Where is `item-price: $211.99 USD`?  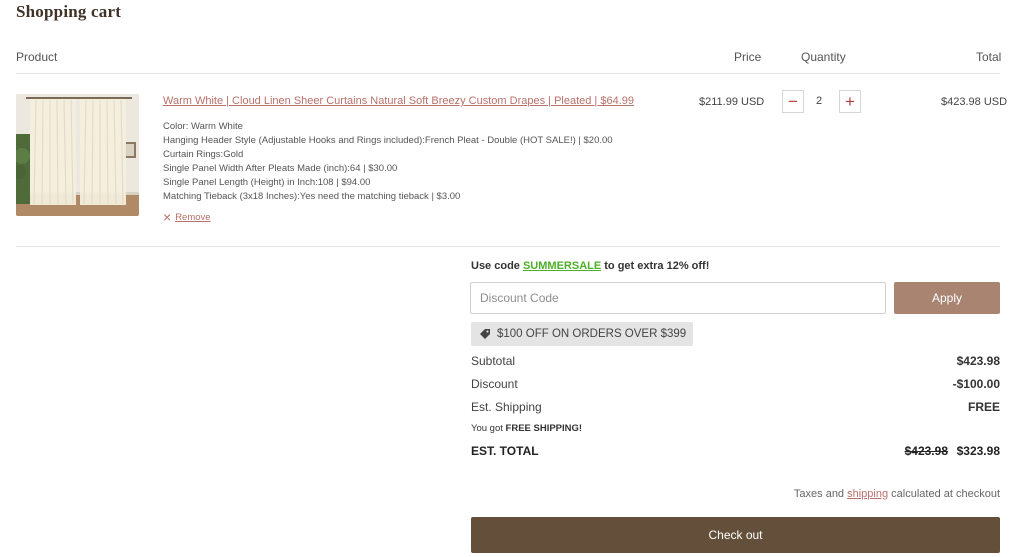
item-price: $211.99 USD is located at coordinates (732, 102).